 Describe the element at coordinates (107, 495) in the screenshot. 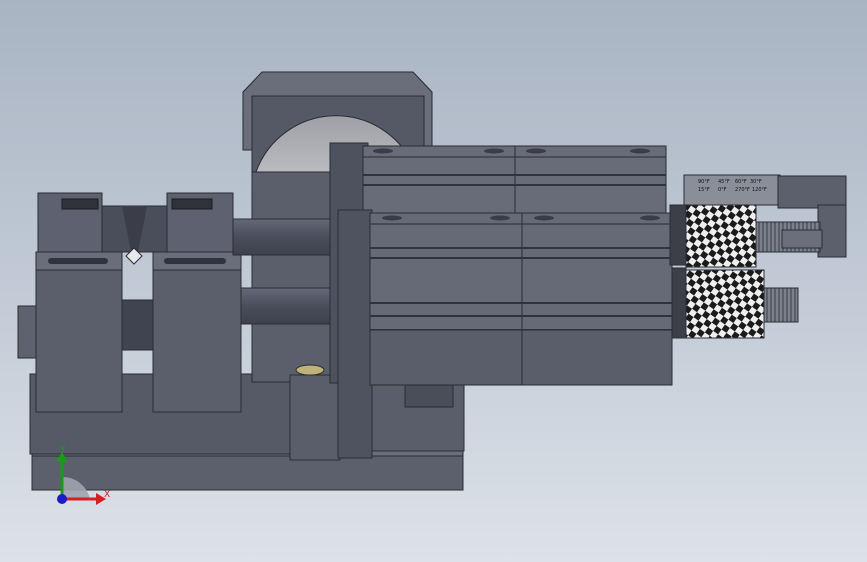

I see `x-axis-label: X` at that location.